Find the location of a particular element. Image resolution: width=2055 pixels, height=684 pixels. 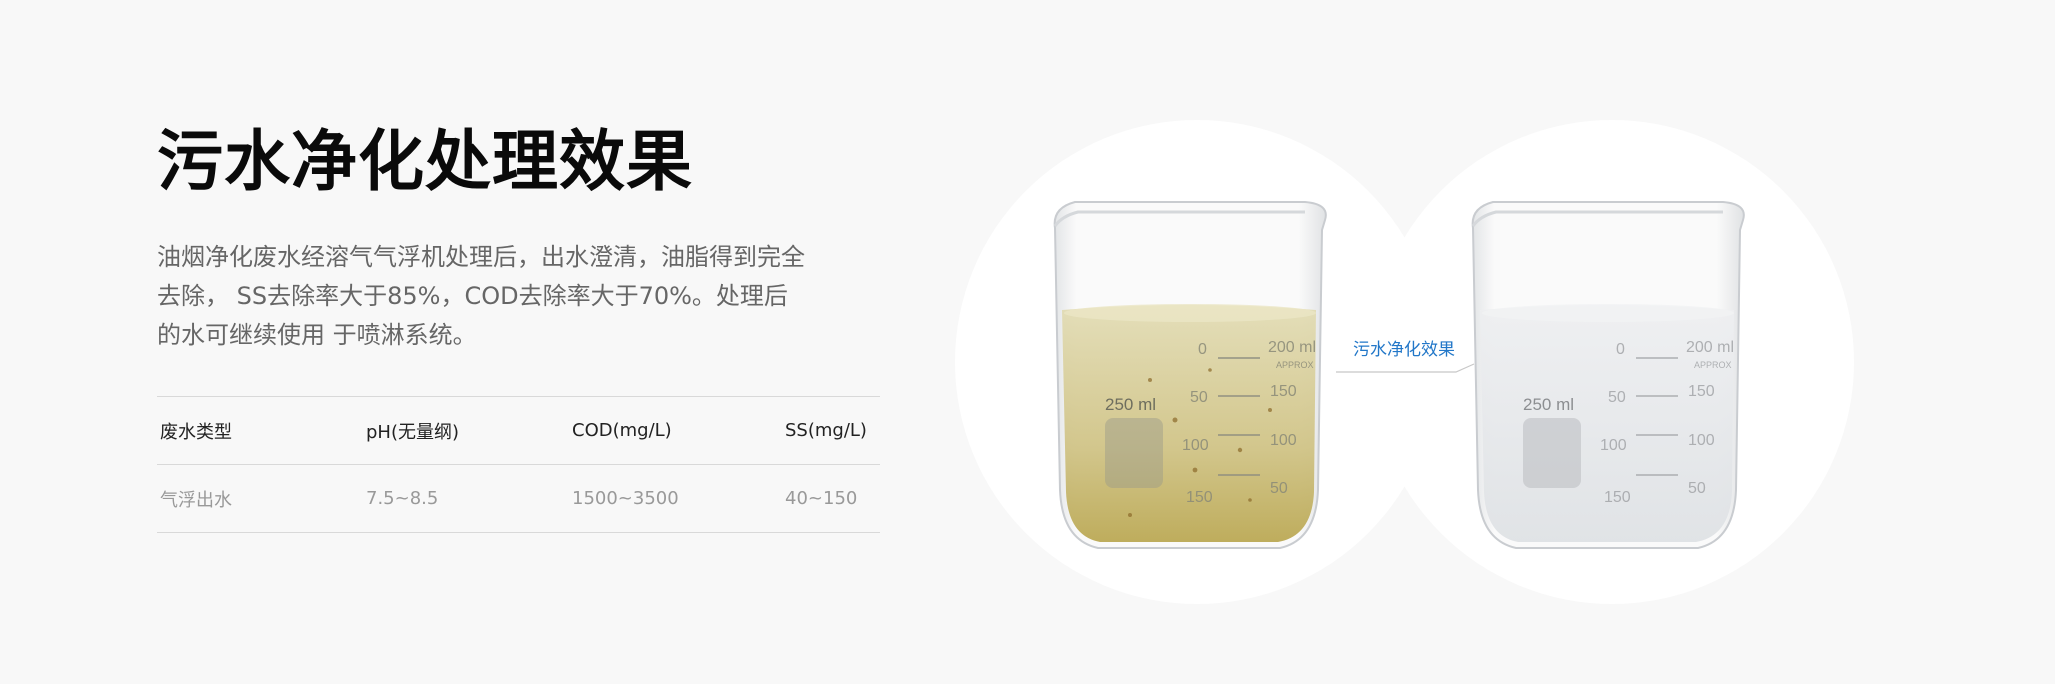

beaker-volume-label-left: 250 ml is located at coordinates (1130, 404).